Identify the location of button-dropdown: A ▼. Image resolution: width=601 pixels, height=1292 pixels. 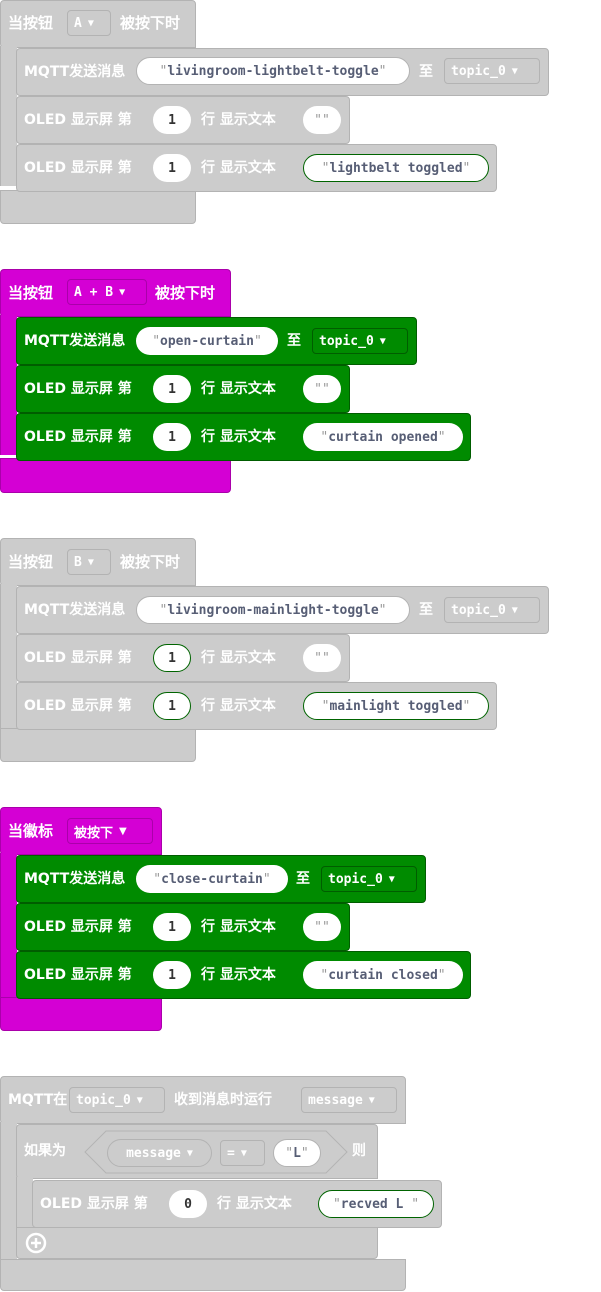
(89, 23).